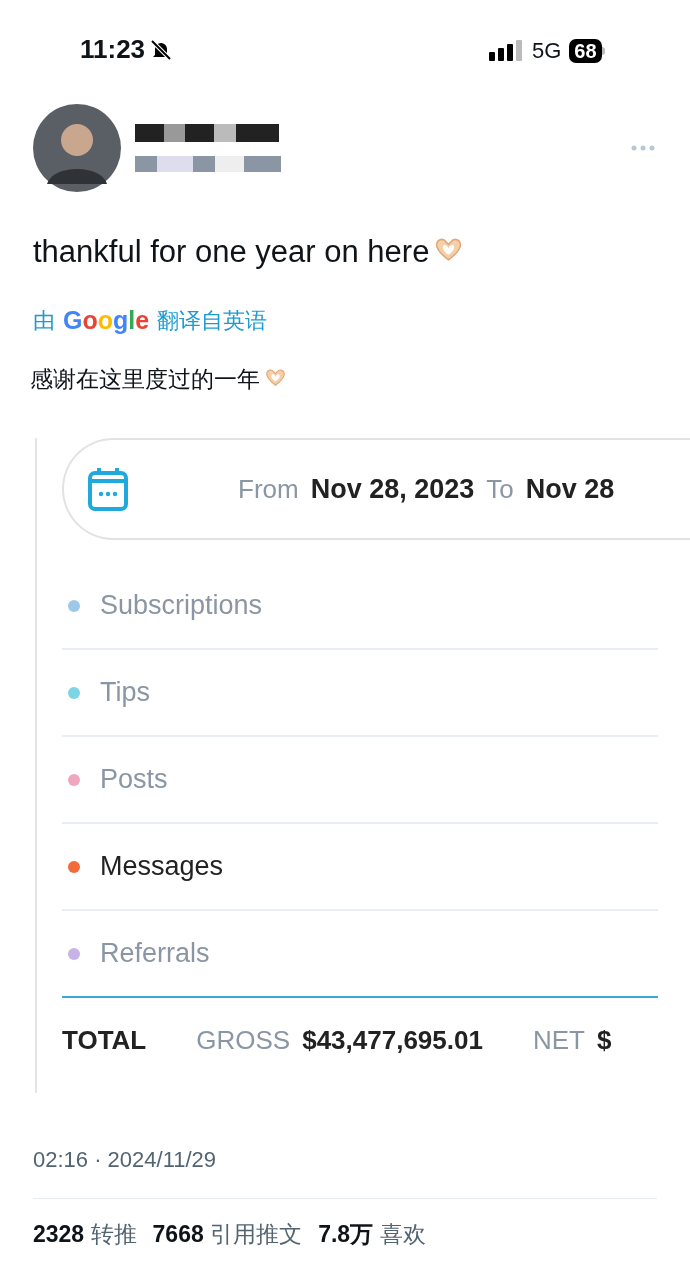  I want to click on battery-indicator: 68, so click(587, 50).